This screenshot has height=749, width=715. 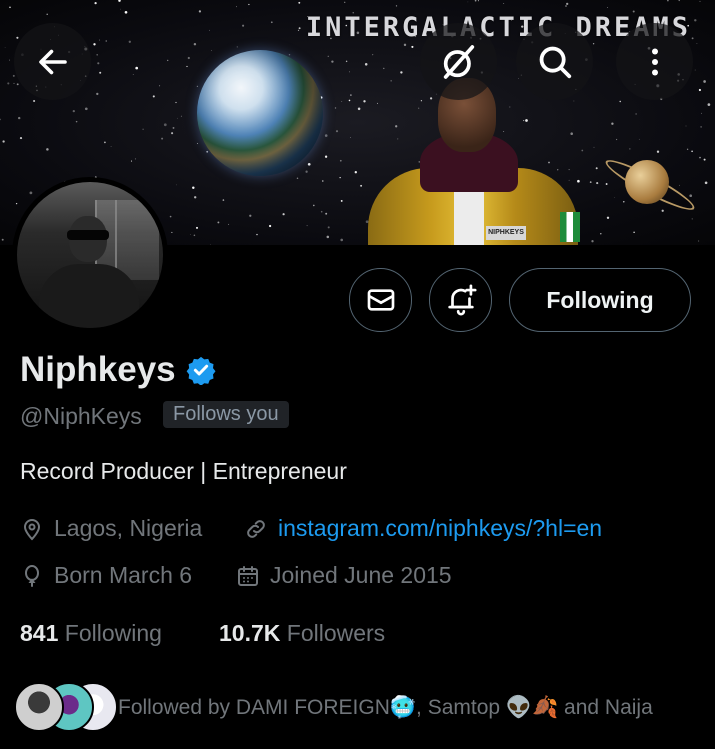 I want to click on notify-button, so click(x=460, y=300).